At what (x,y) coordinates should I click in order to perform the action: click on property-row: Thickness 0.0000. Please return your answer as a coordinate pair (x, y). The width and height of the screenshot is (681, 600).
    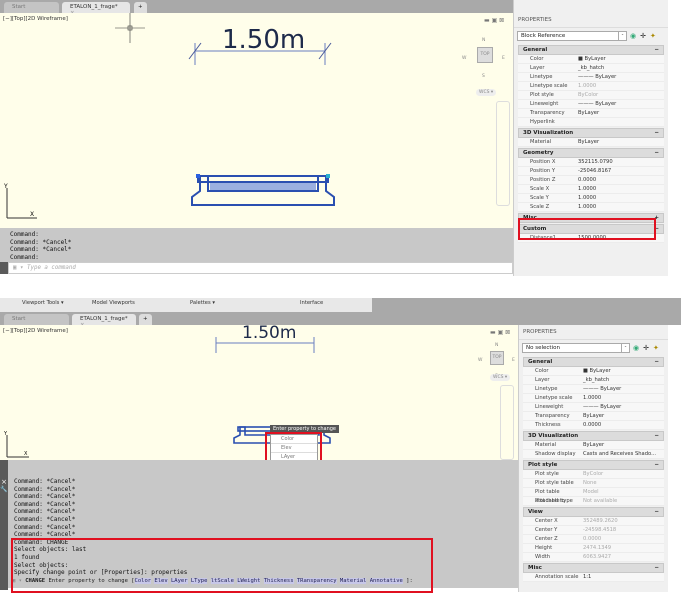
    Looking at the image, I should click on (593, 425).